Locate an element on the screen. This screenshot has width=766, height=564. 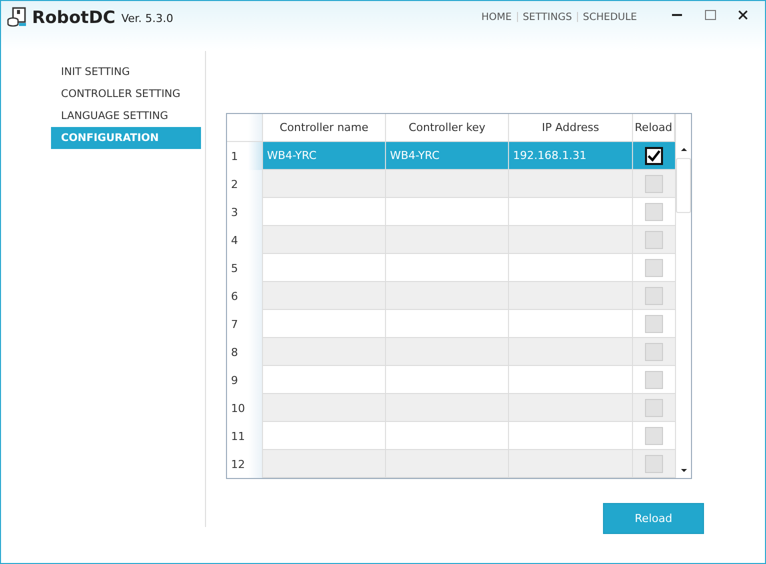
nav-link: HOME is located at coordinates (496, 17).